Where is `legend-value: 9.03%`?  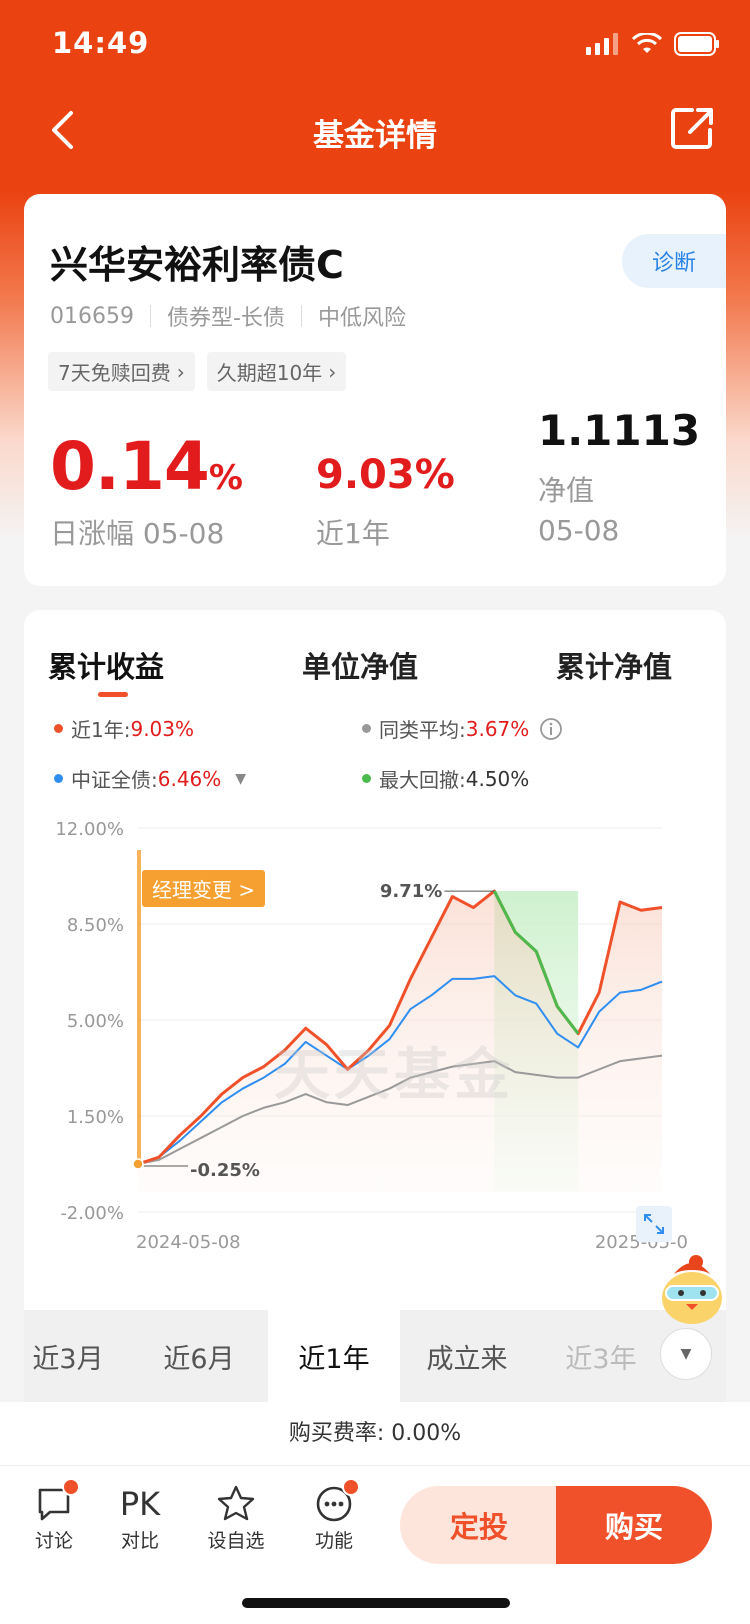
legend-value: 9.03% is located at coordinates (162, 728).